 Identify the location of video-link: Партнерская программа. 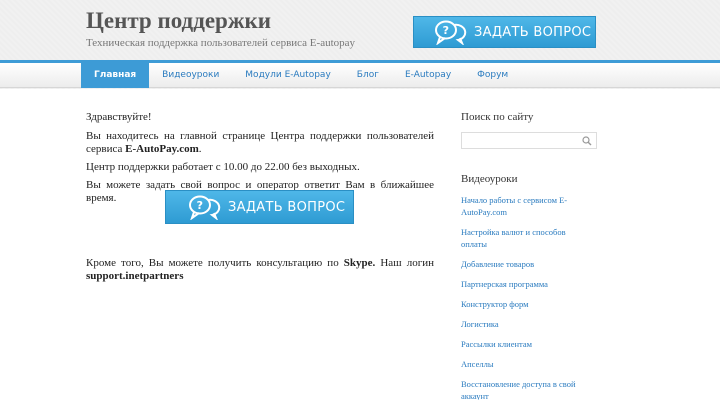
(521, 284).